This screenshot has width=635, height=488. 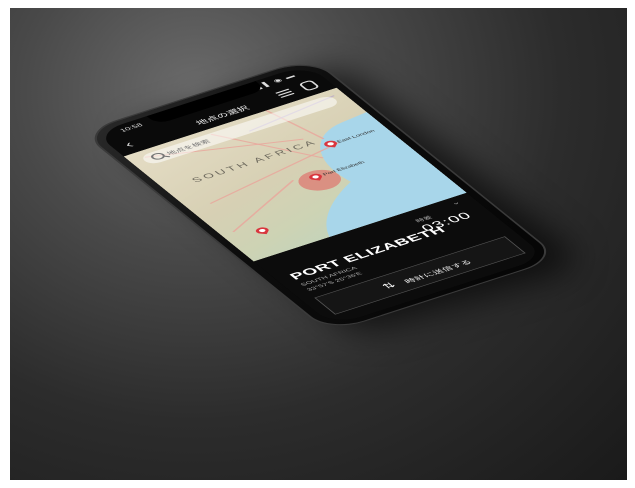 I want to click on watch-icon, so click(x=309, y=85).